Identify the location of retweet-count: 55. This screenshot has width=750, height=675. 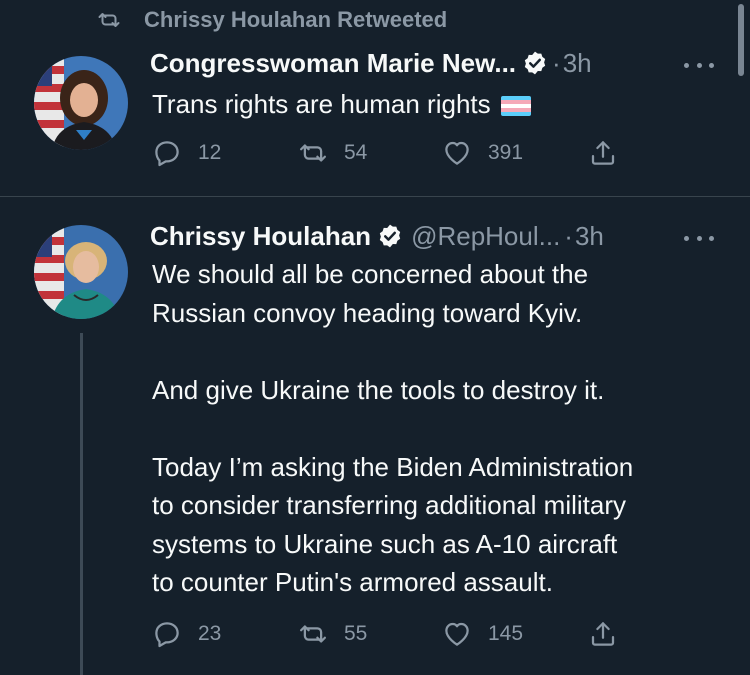
(356, 633).